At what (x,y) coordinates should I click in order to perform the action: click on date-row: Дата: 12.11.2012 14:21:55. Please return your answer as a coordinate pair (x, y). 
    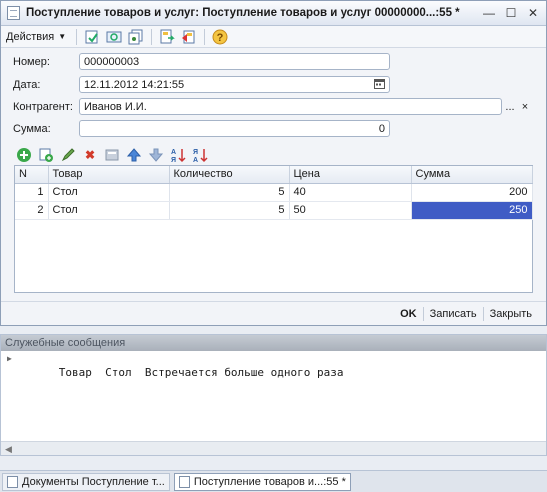
    Looking at the image, I should click on (201, 84).